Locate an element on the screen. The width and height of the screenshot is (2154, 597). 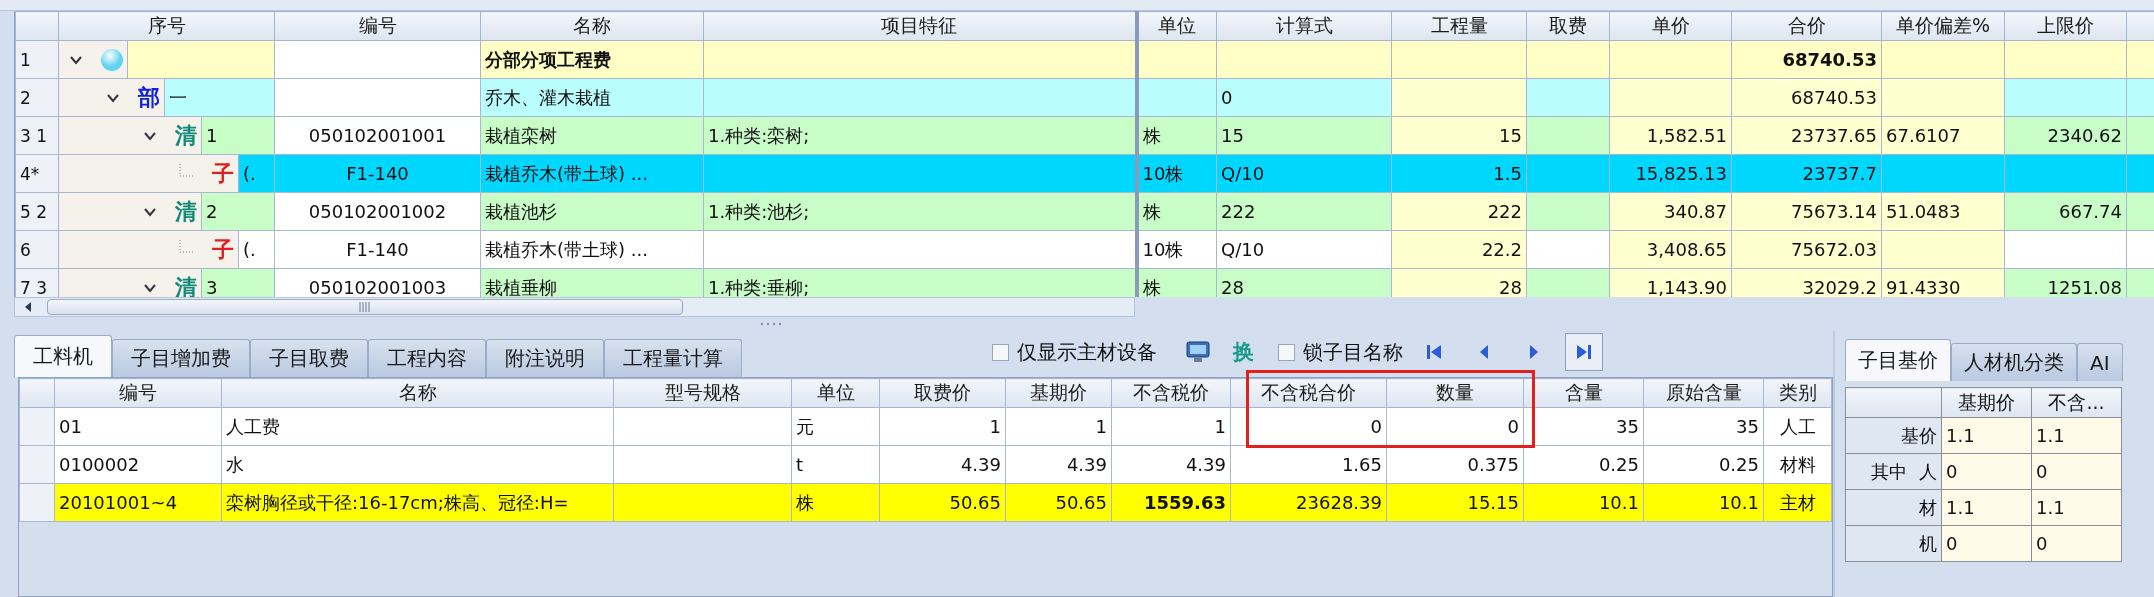
table-cell: 32029.2 is located at coordinates (1806, 282).